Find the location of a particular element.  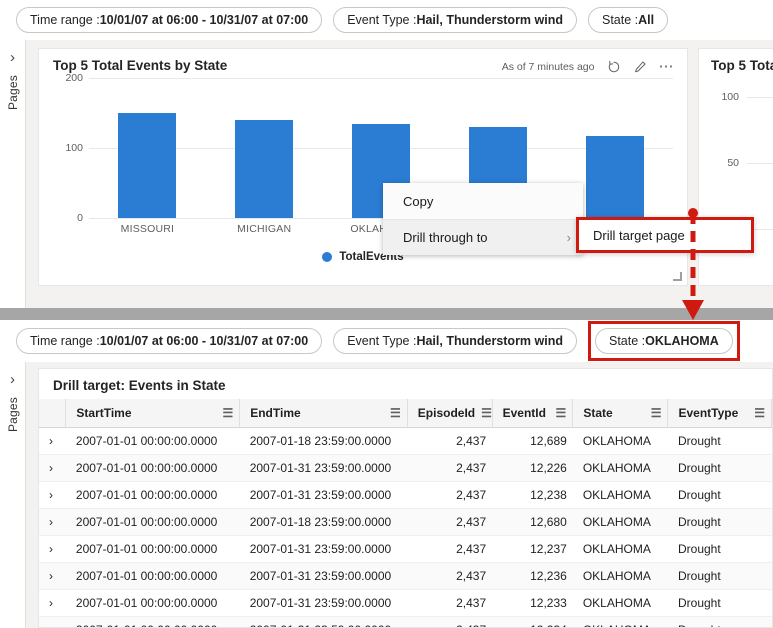

header-label-starttime: StartTime is located at coordinates (104, 413).